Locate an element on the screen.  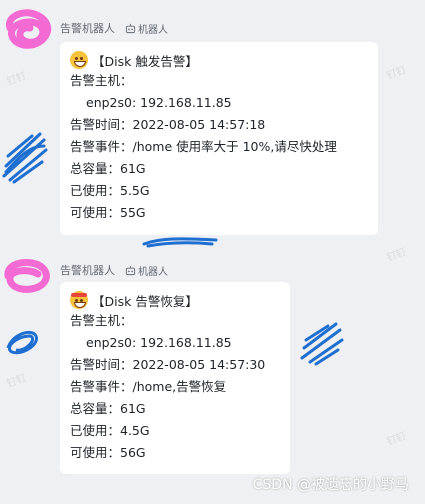
grimace-emoji-icon is located at coordinates (79, 60).